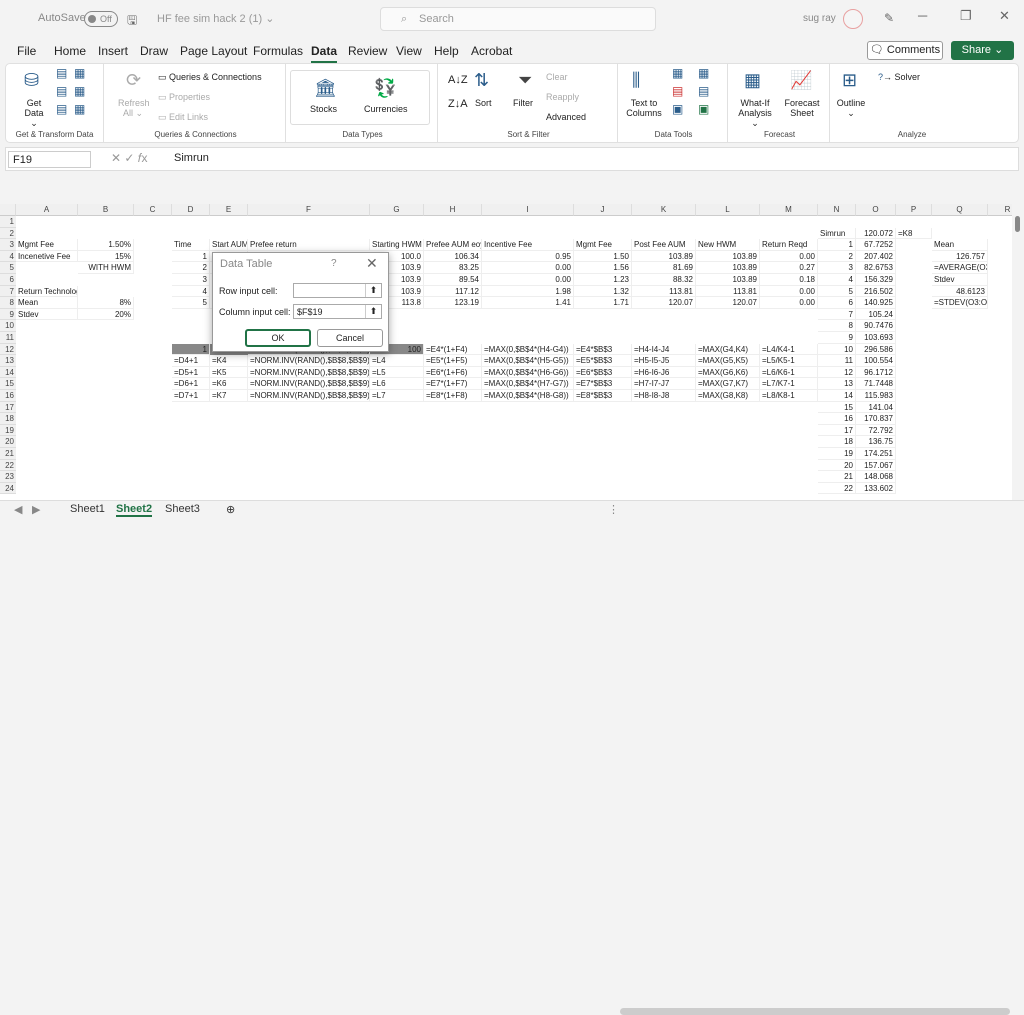 This screenshot has height=1015, width=1024. Describe the element at coordinates (837, 291) in the screenshot. I see `cell-n7: 5` at that location.